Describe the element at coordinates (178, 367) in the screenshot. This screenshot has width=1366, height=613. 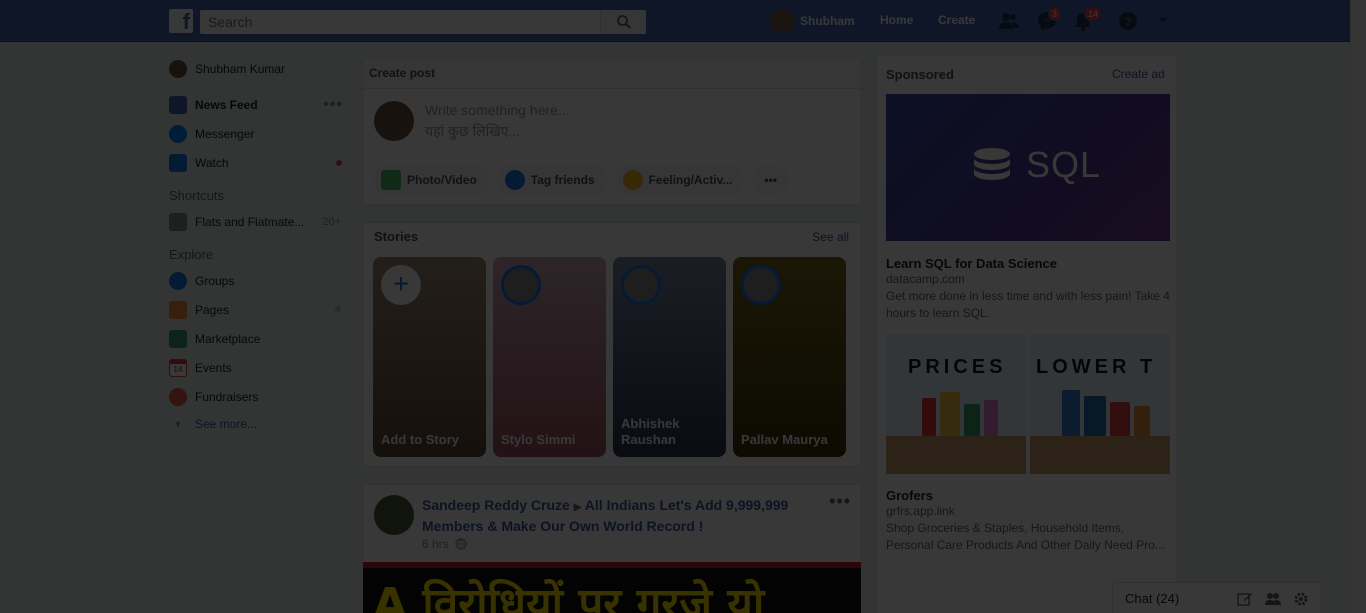
I see `events-icon: 14` at that location.